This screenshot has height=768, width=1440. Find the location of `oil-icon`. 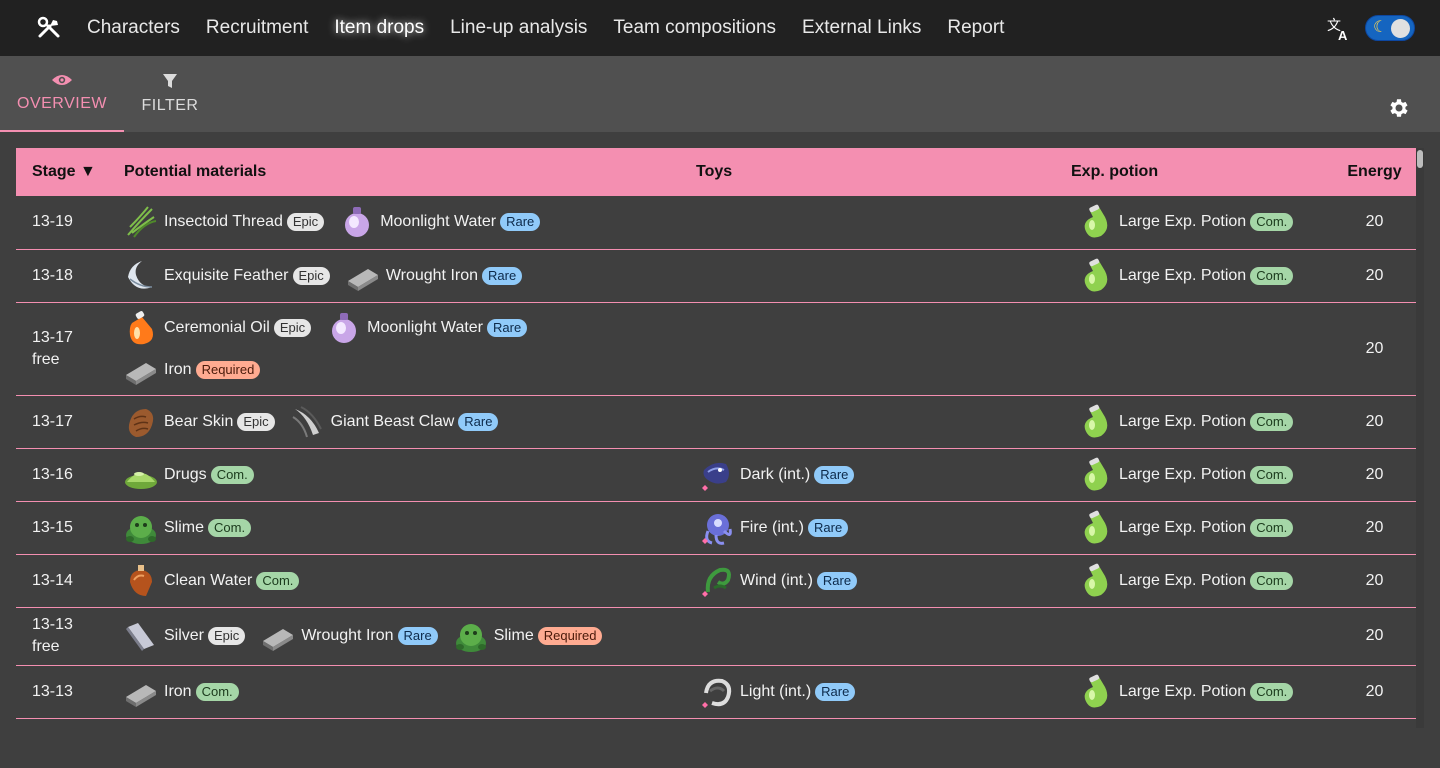

oil-icon is located at coordinates (141, 327).